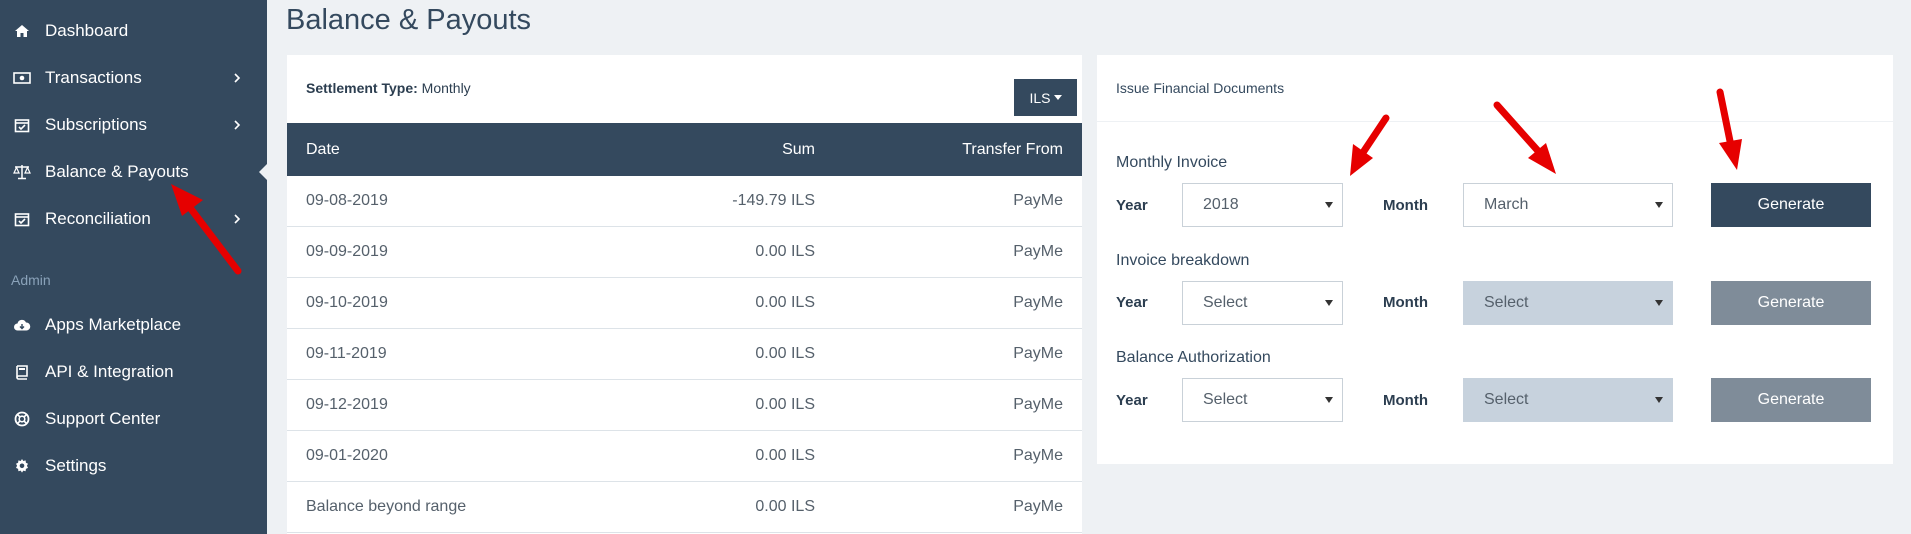  I want to click on currency-label: ILS, so click(1040, 97).